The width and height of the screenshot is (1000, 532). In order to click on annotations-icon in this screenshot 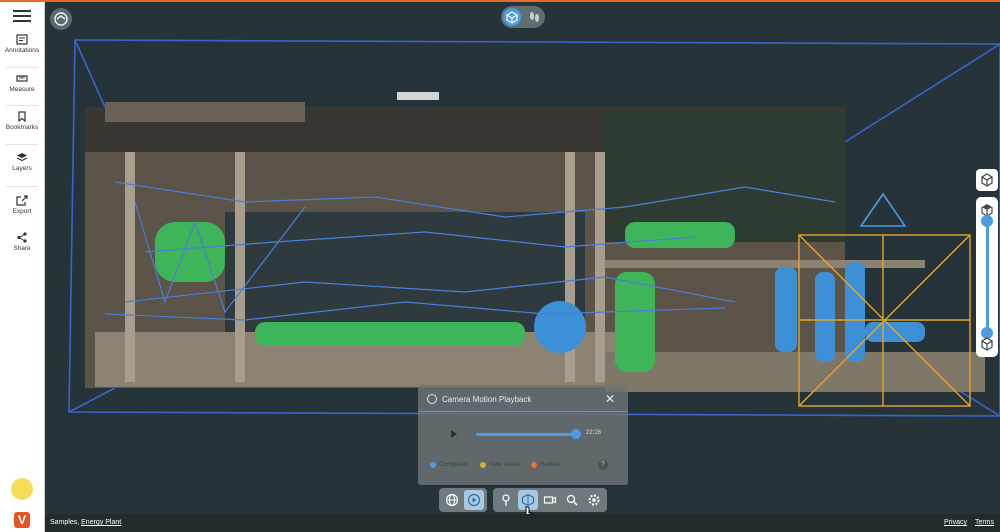, I will do `click(22, 39)`.